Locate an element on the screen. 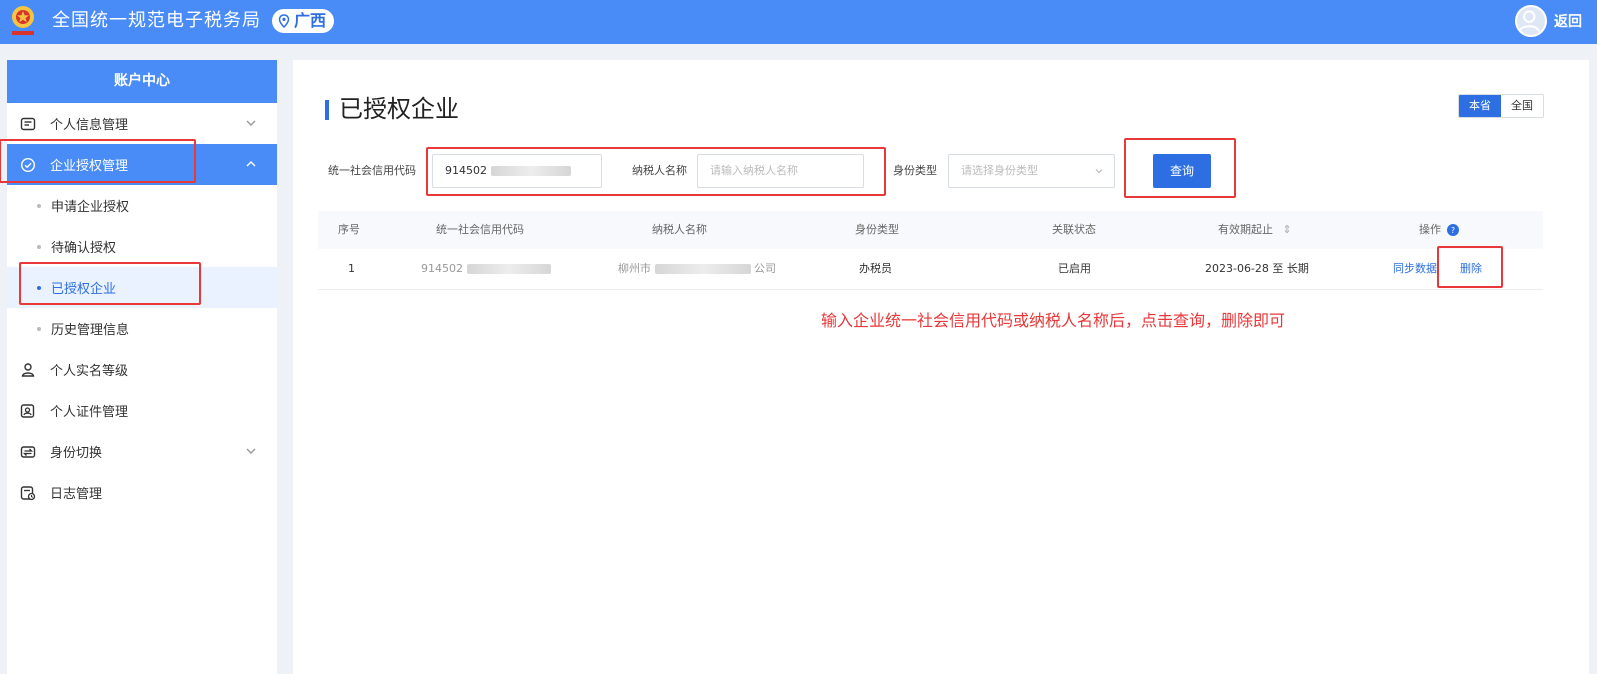 This screenshot has width=1597, height=674. identity-type-placeholder: 请选择身份类型 is located at coordinates (999, 170).